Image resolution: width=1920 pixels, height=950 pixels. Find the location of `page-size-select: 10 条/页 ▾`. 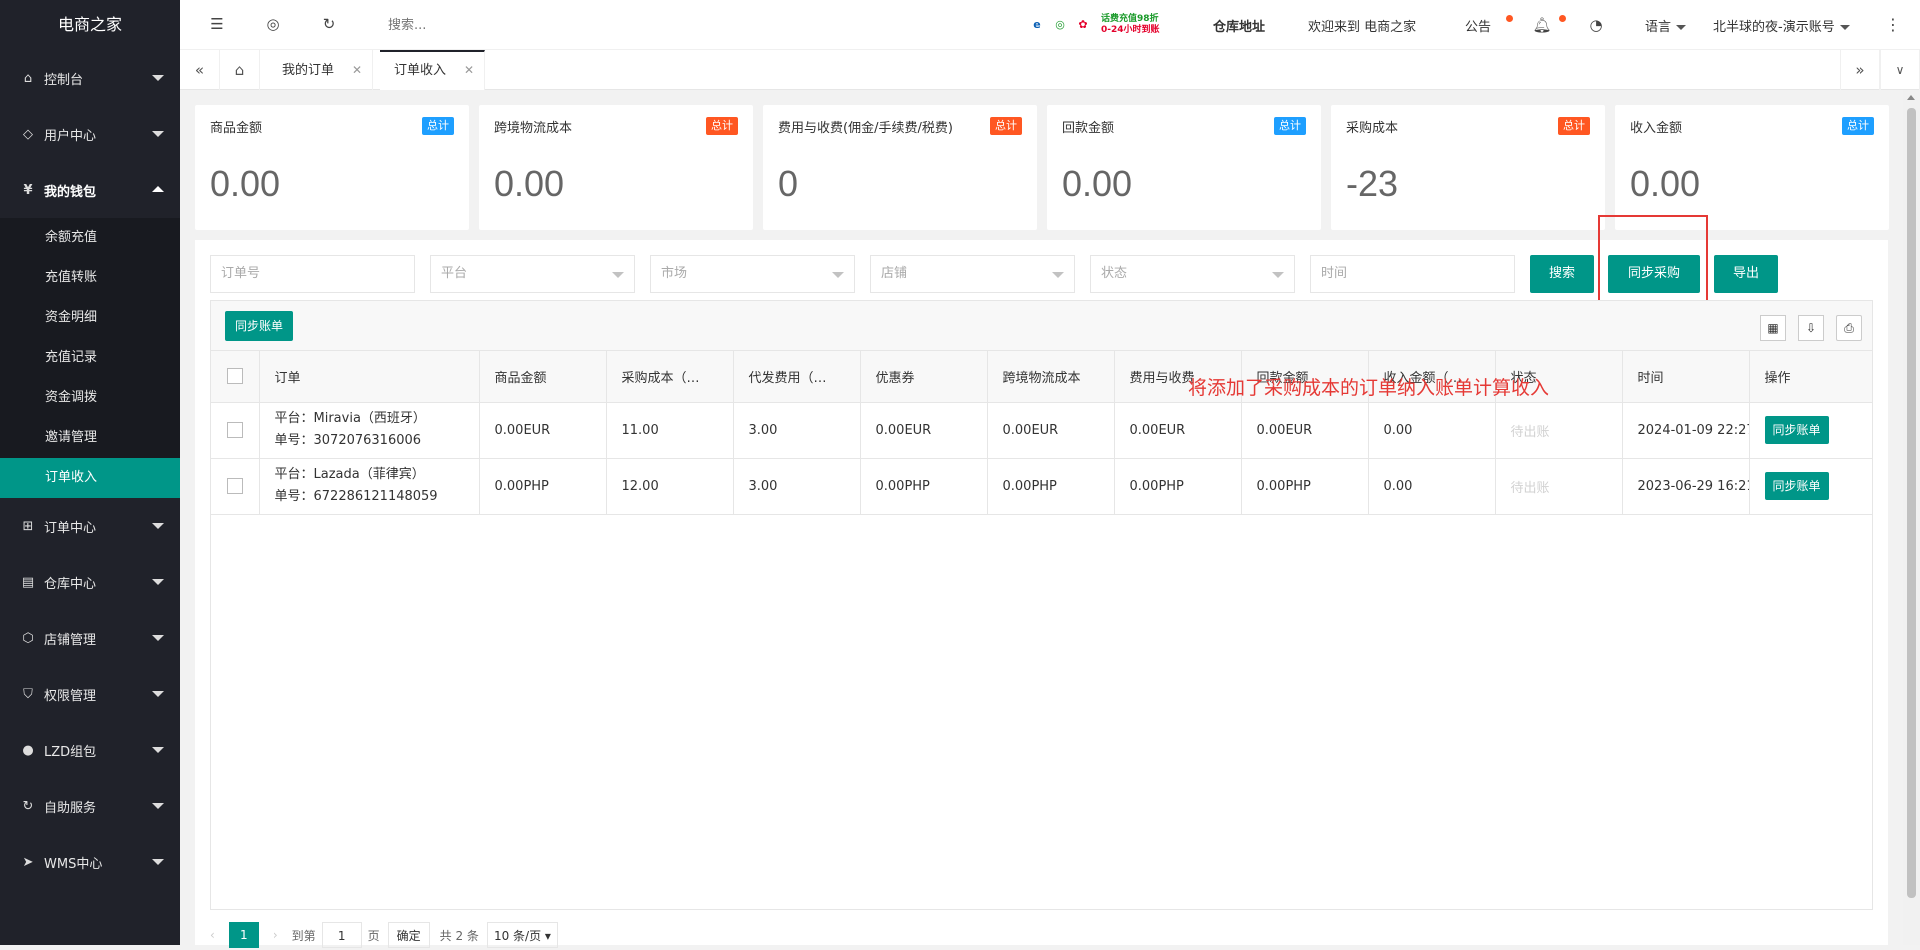

page-size-select: 10 条/页 ▾ is located at coordinates (522, 935).